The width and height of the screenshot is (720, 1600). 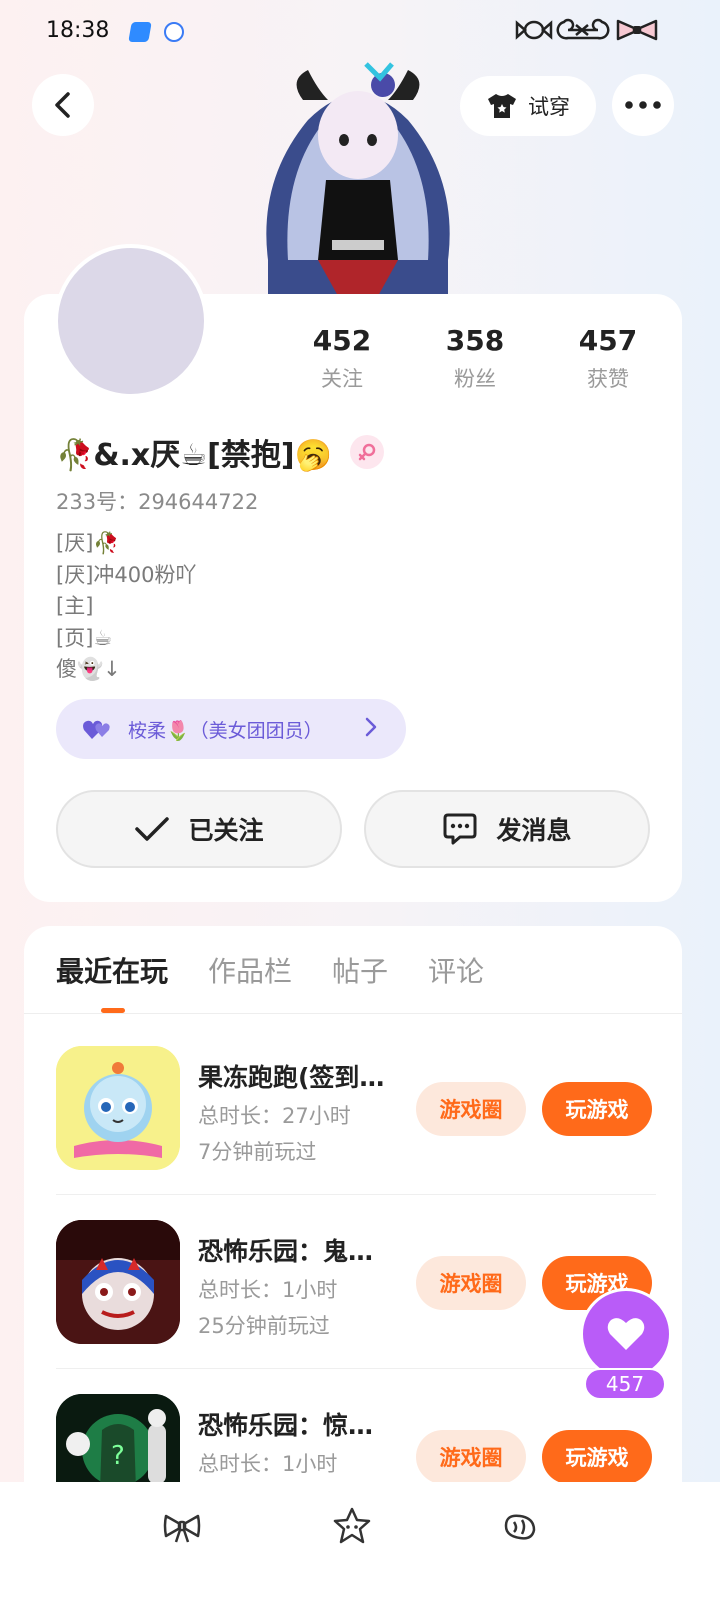 I want to click on stat-fans-label: 粉丝, so click(x=475, y=379).